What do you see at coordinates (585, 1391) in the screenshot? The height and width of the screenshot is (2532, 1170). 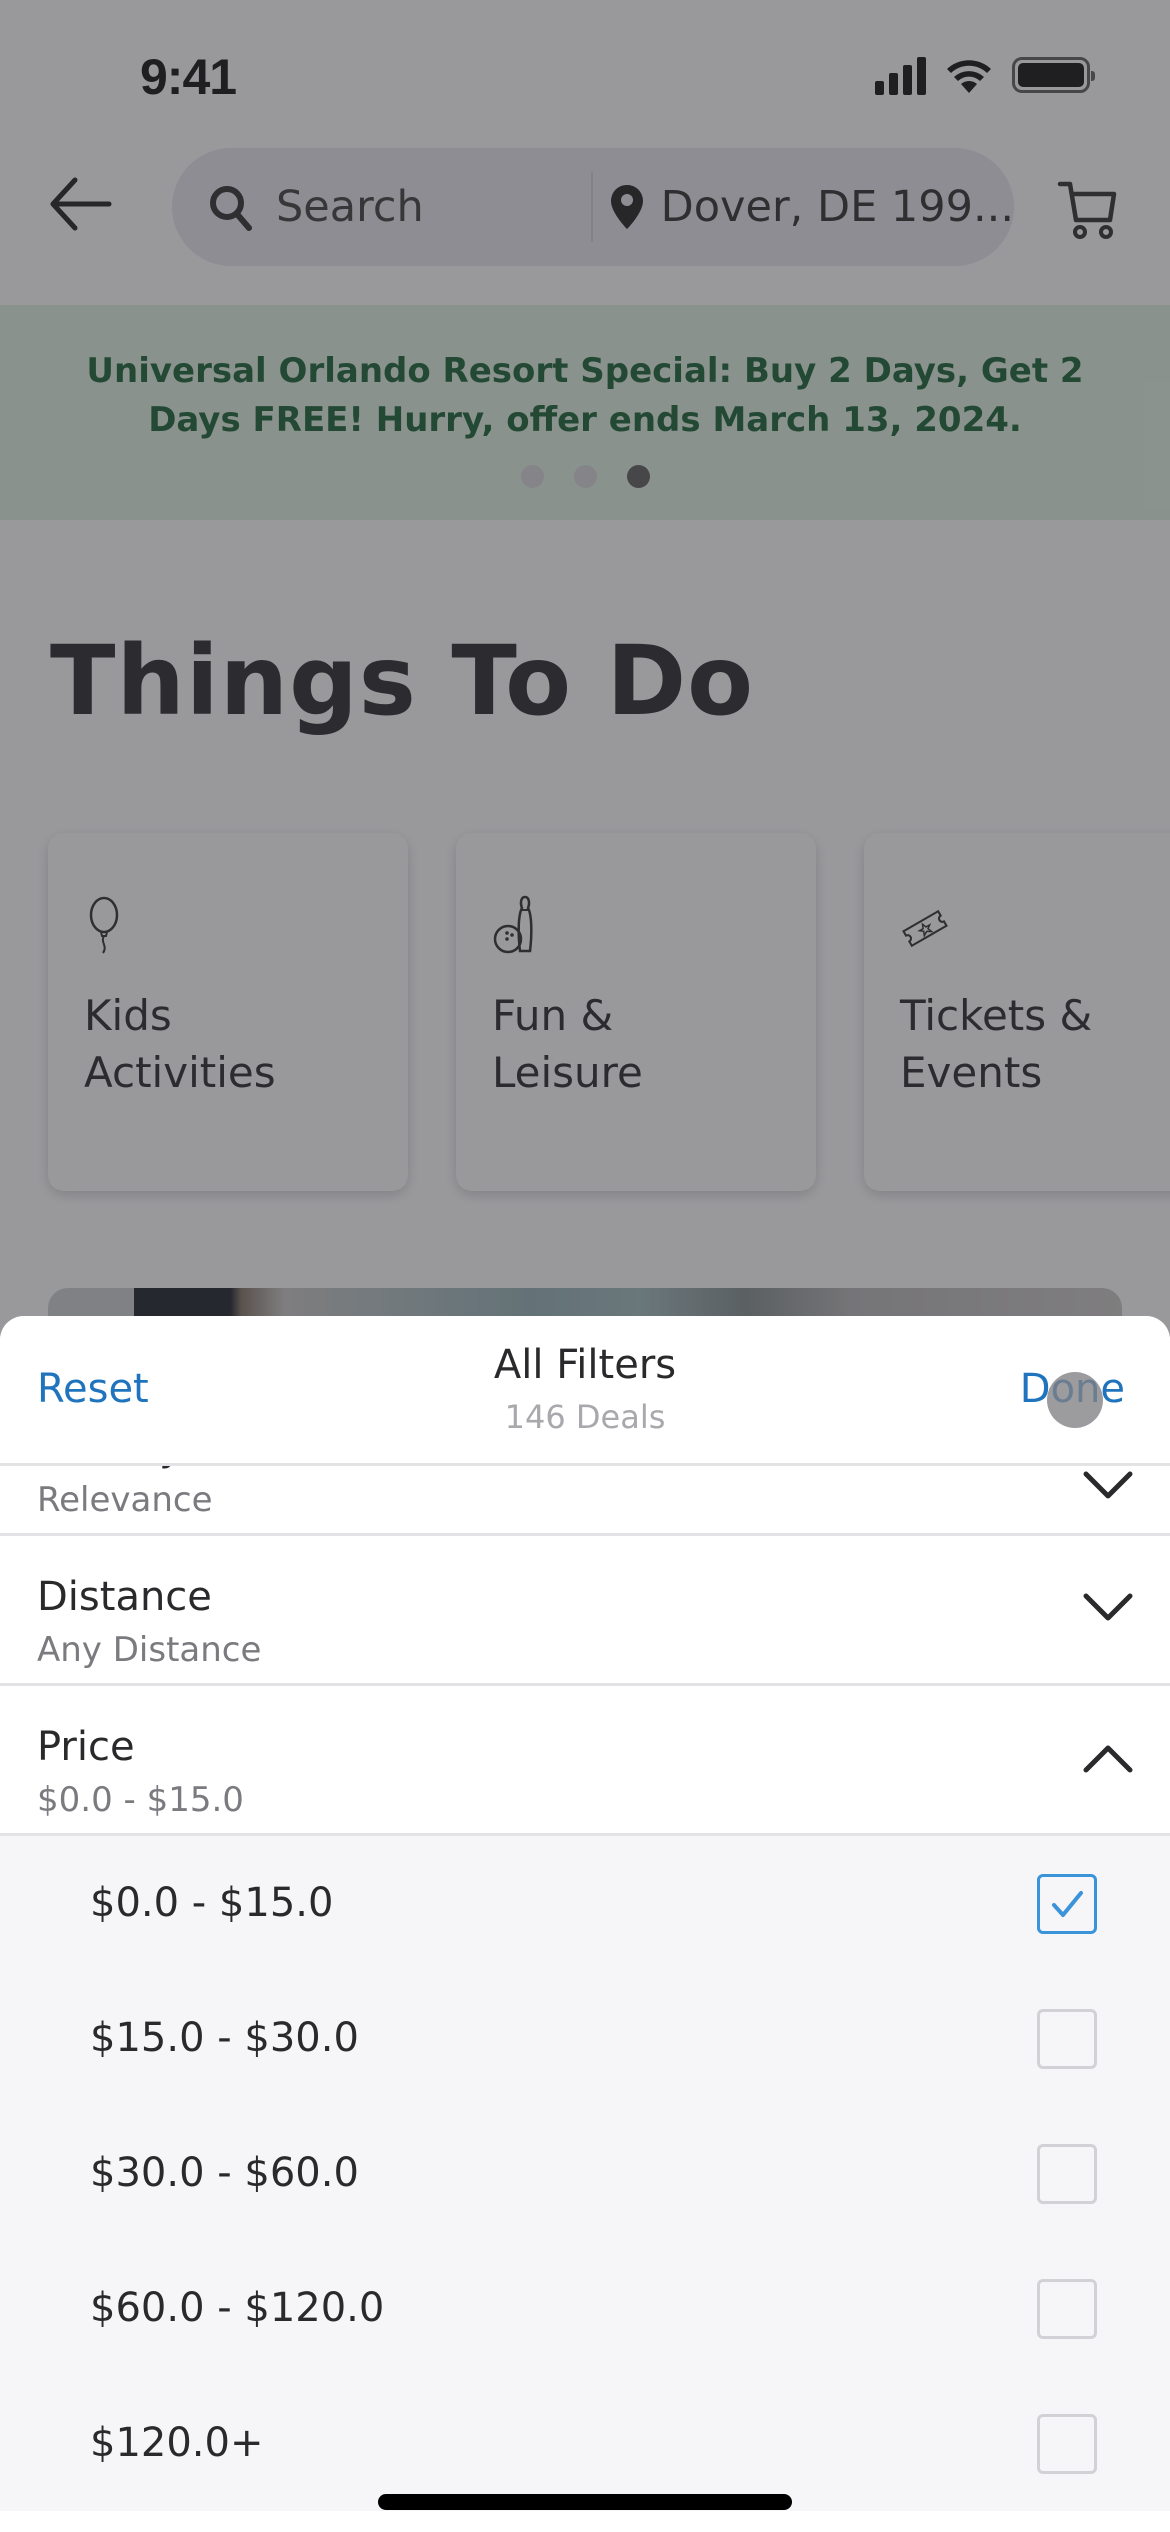 I see `sheet-header: Reset All Filters 146 Deals Done` at bounding box center [585, 1391].